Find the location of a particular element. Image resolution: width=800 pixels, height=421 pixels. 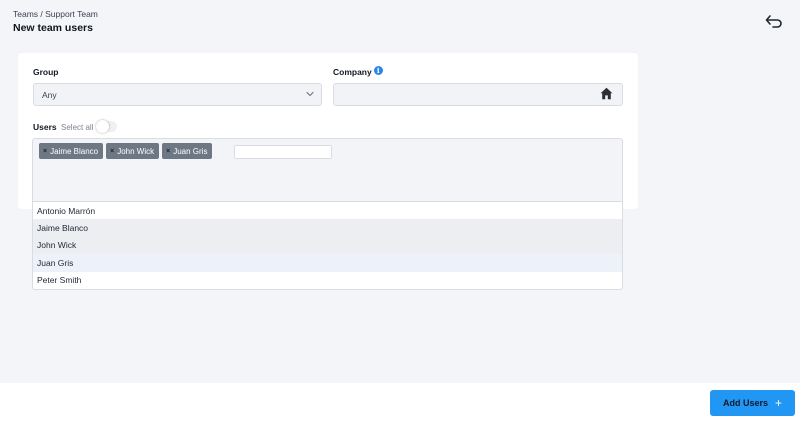

dropdown-option: Antonio Marrón is located at coordinates (327, 210).